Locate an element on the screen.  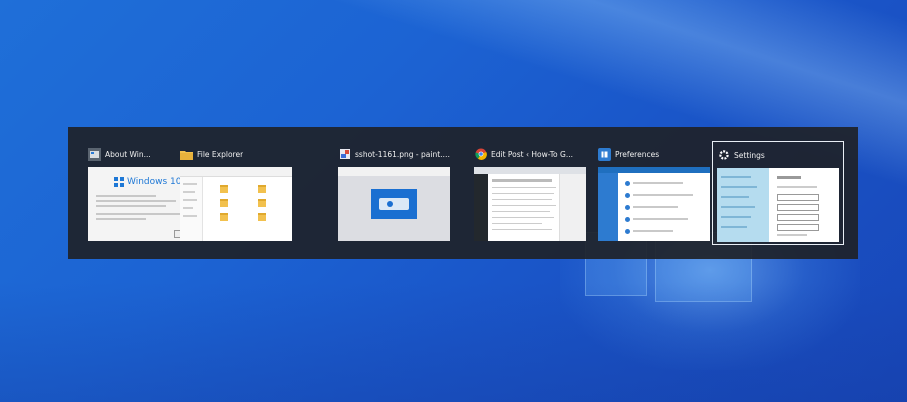
wordpress-admin-sidebar is located at coordinates (481, 207).